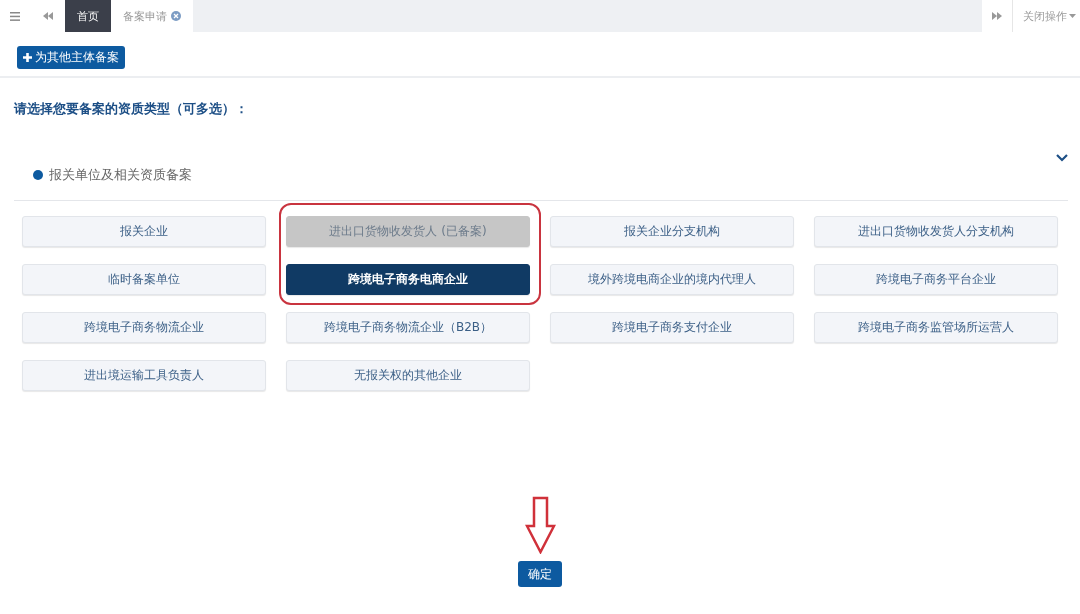  Describe the element at coordinates (144, 375) in the screenshot. I see `option-button: 进出境运输工具负责人` at that location.